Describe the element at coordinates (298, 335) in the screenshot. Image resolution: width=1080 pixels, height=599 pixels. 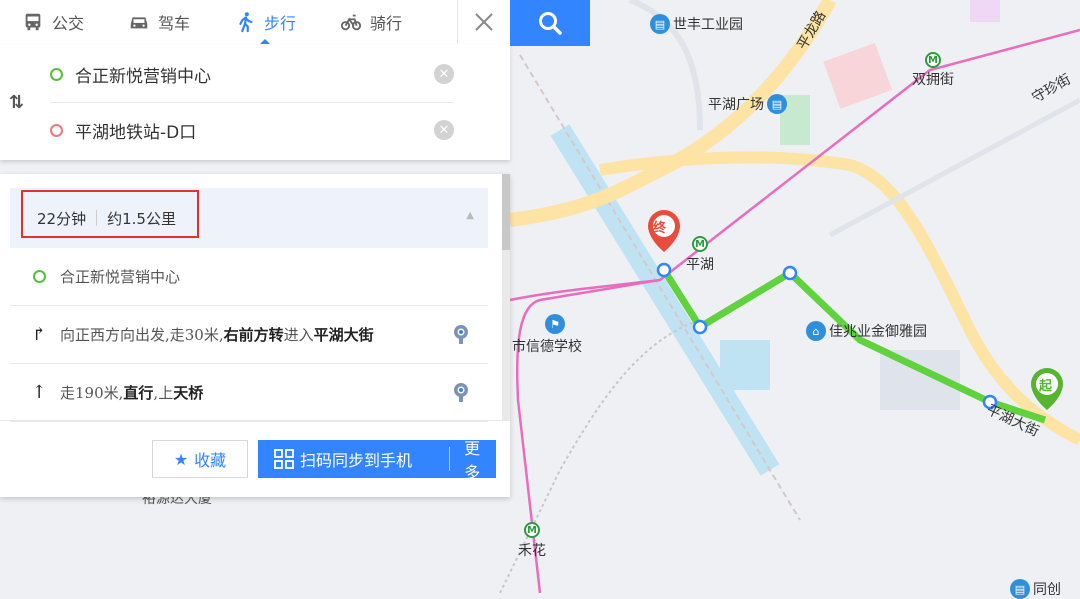
I see `step-1-text: 进入` at that location.